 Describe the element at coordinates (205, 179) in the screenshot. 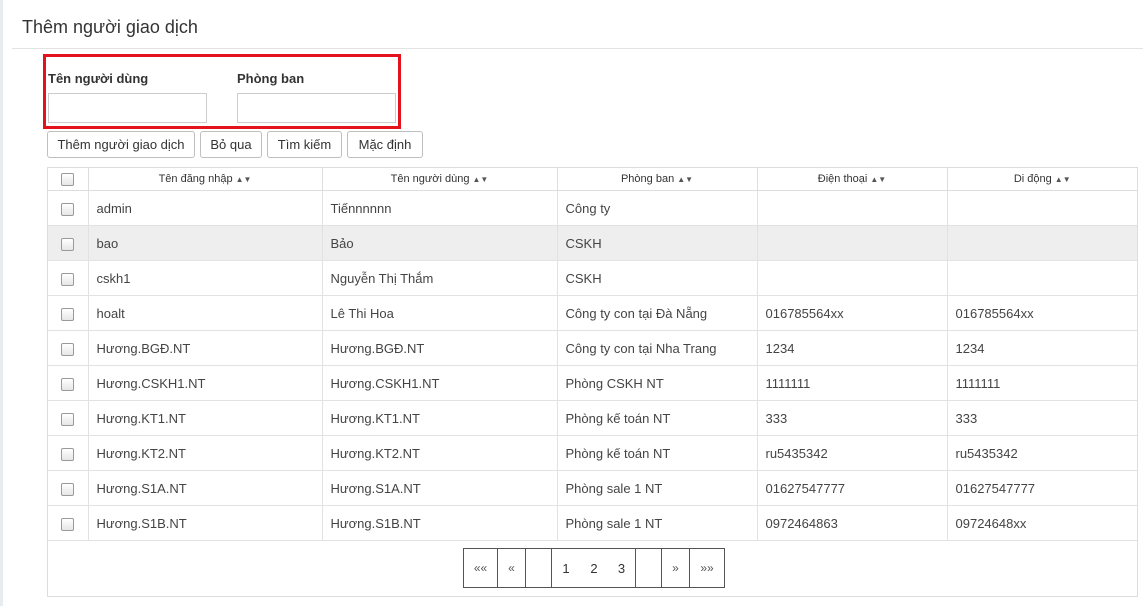

I see `column-header-login: Tên đăng nhập ▲▼` at that location.